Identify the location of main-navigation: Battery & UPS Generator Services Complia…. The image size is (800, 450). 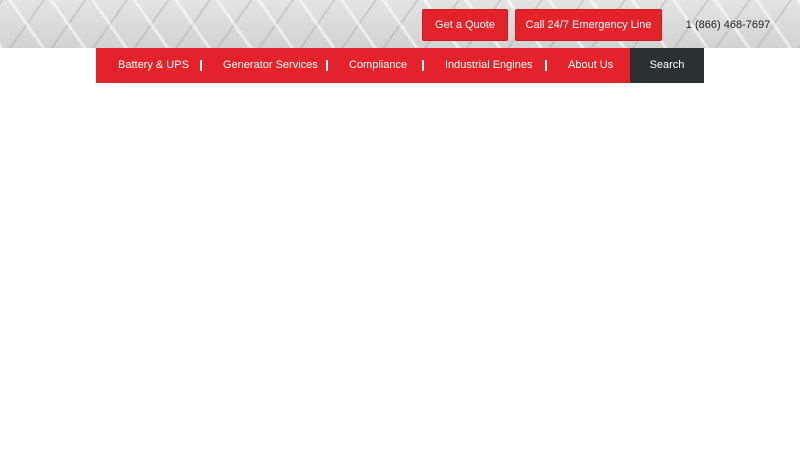
(363, 65).